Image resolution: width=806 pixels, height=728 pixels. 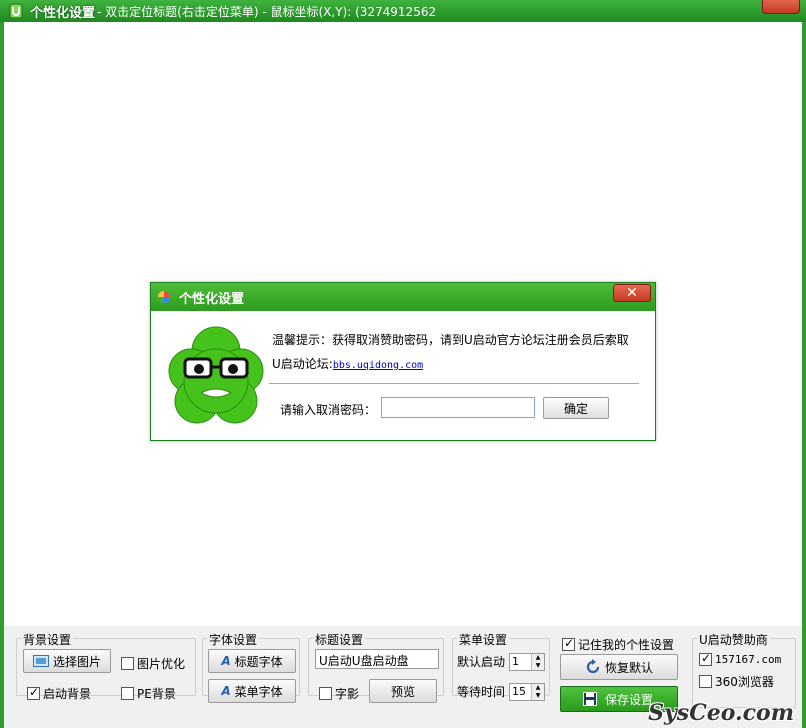 I want to click on confirm-button: 确定, so click(x=576, y=408).